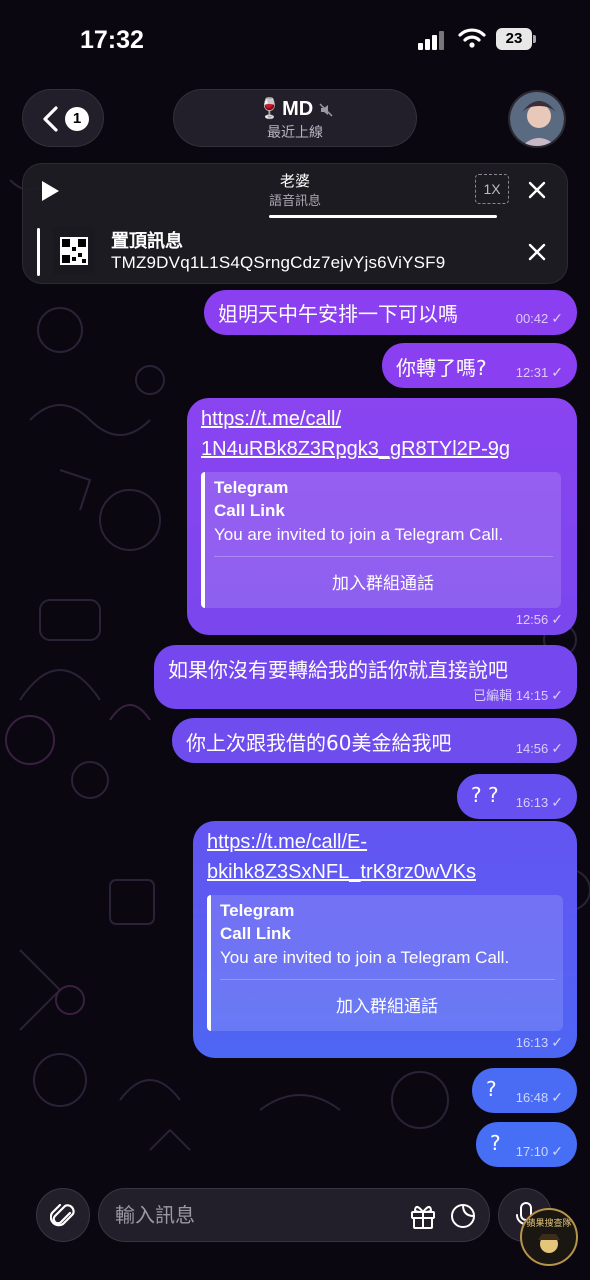 This screenshot has width=590, height=1280. What do you see at coordinates (326, 110) in the screenshot?
I see `mute-icon` at bounding box center [326, 110].